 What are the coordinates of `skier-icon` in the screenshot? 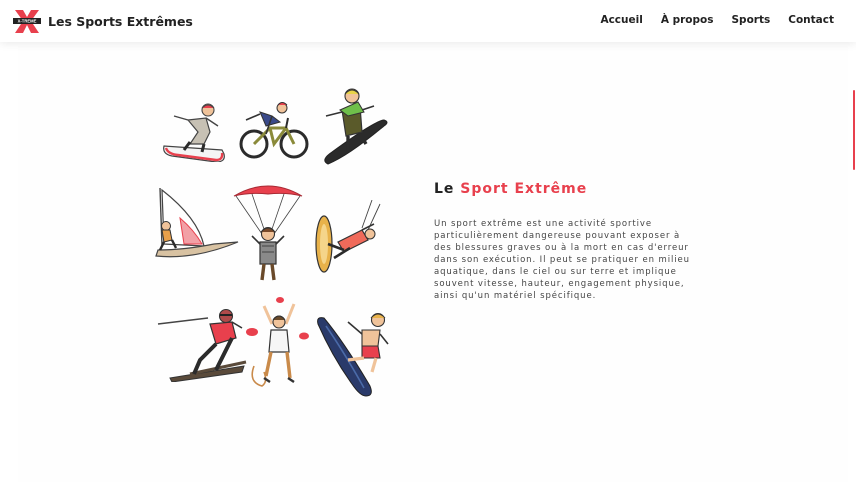 It's located at (202, 345).